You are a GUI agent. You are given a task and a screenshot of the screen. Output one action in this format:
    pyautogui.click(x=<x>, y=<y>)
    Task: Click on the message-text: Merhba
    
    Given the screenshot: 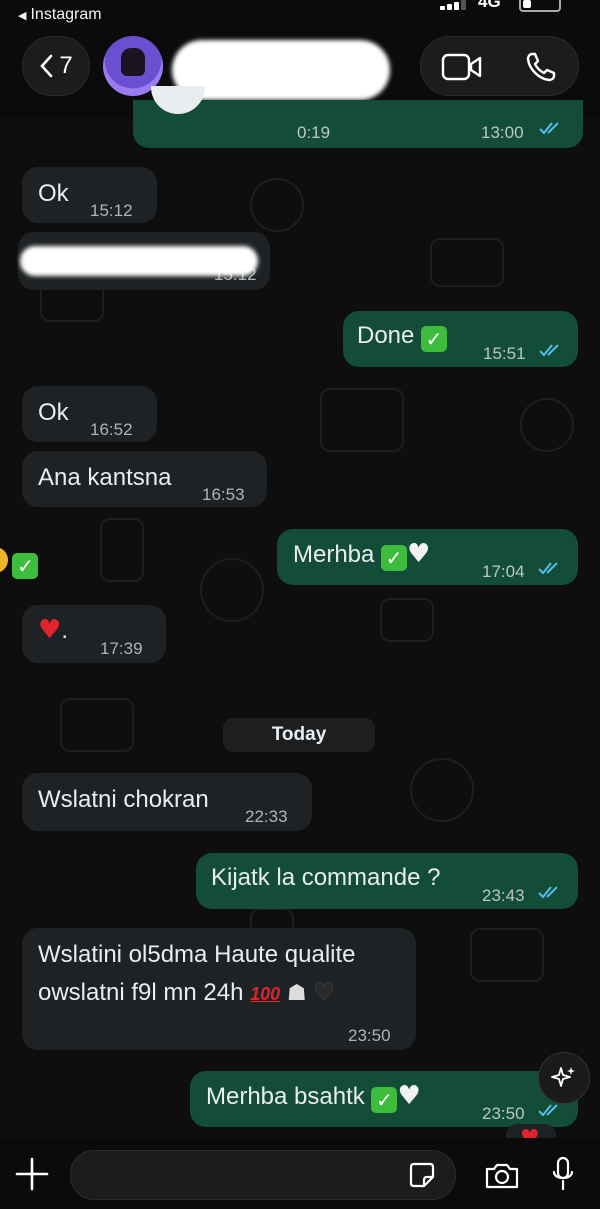 What is the action you would take?
    pyautogui.click(x=334, y=554)
    